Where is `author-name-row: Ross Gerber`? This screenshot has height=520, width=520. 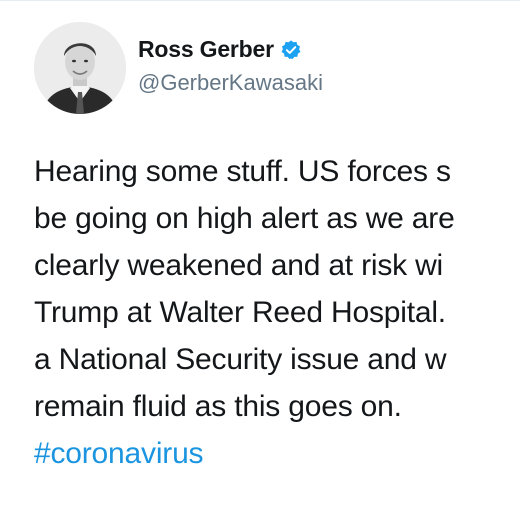 author-name-row: Ross Gerber is located at coordinates (220, 49).